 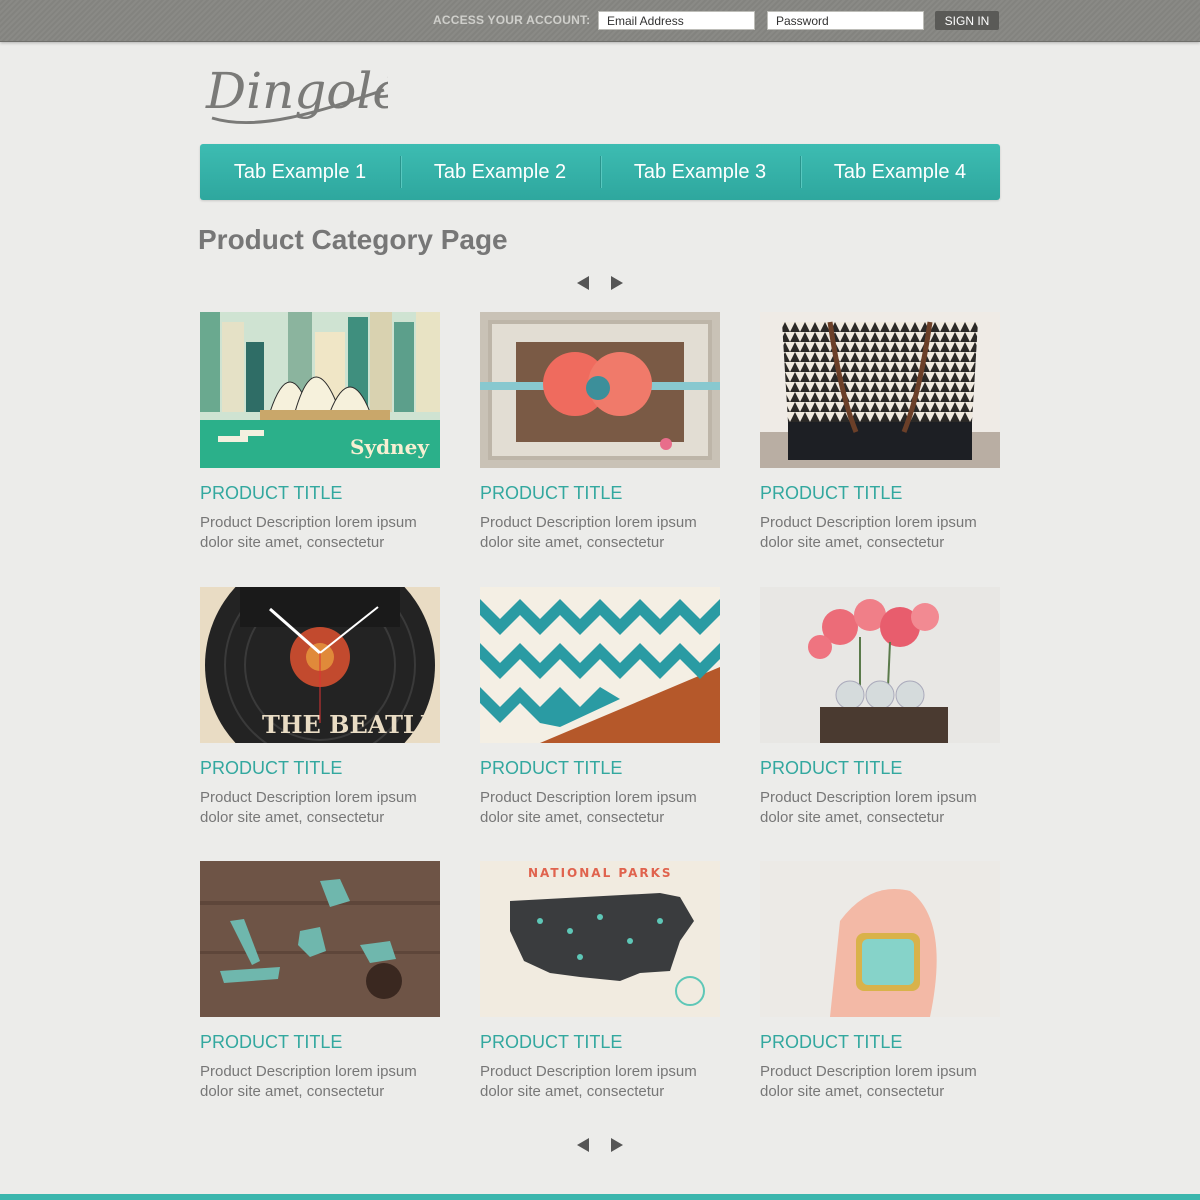 I want to click on footer-accent-line, so click(x=600, y=1197).